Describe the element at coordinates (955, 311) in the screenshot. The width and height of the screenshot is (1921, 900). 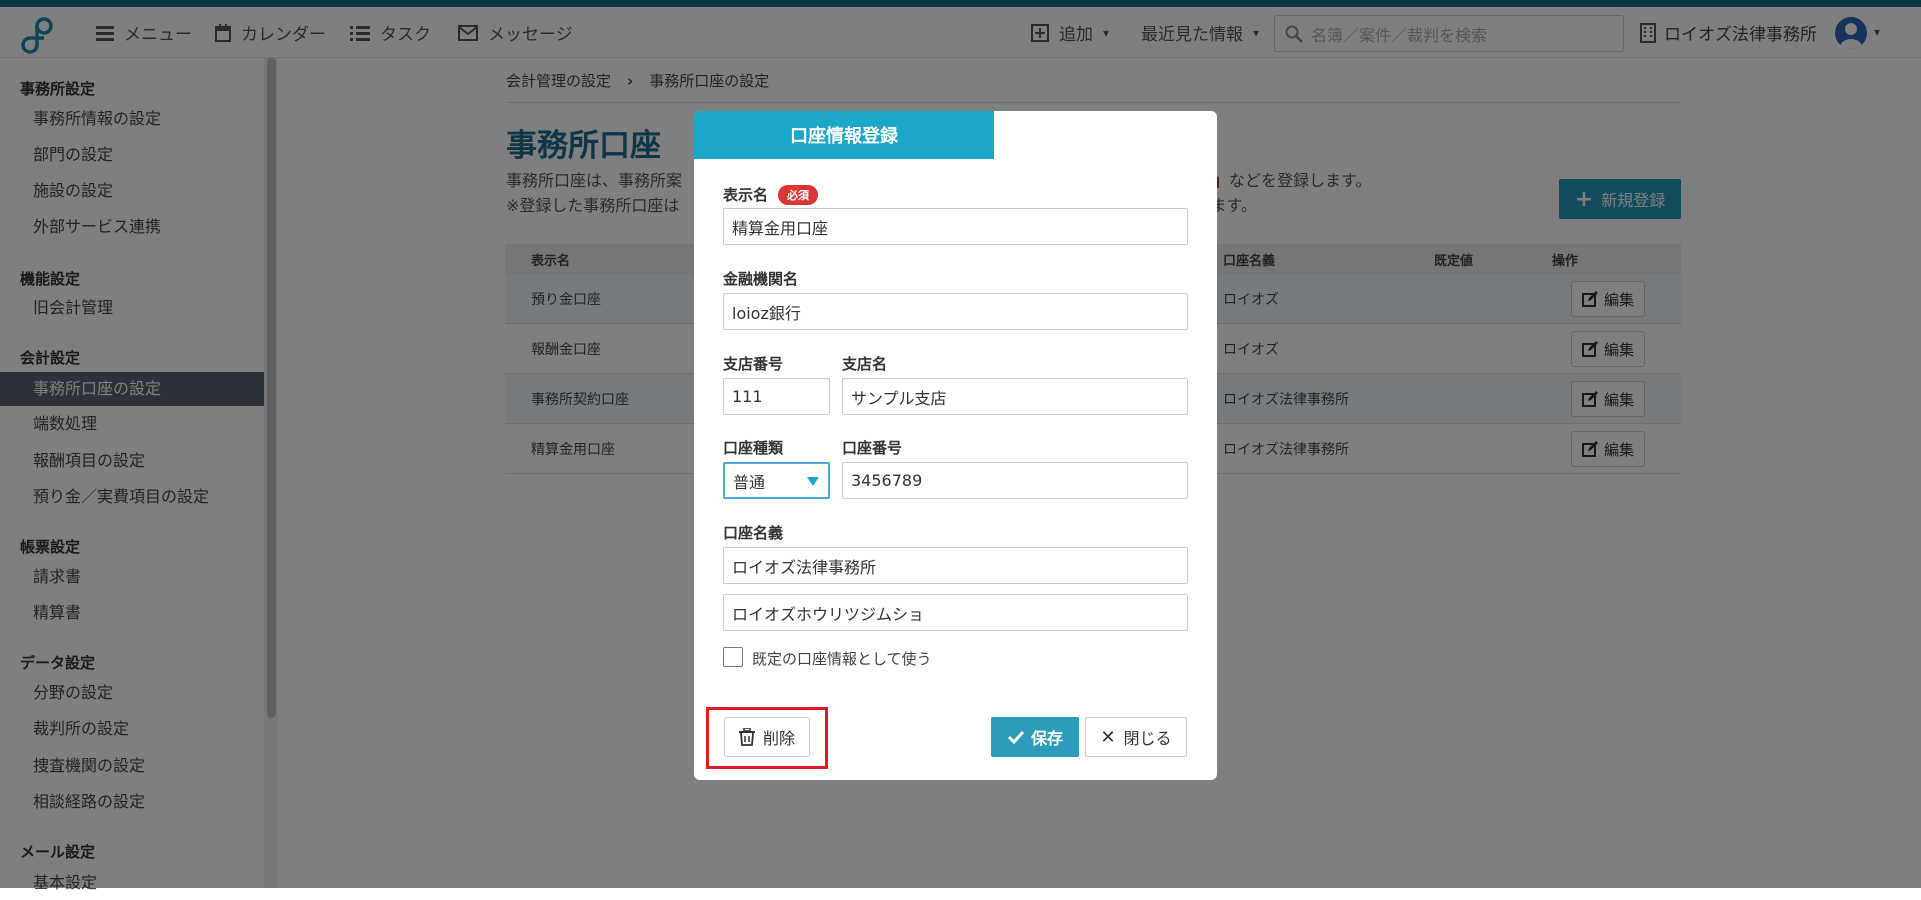
I see `bank-input: loioz銀行` at that location.